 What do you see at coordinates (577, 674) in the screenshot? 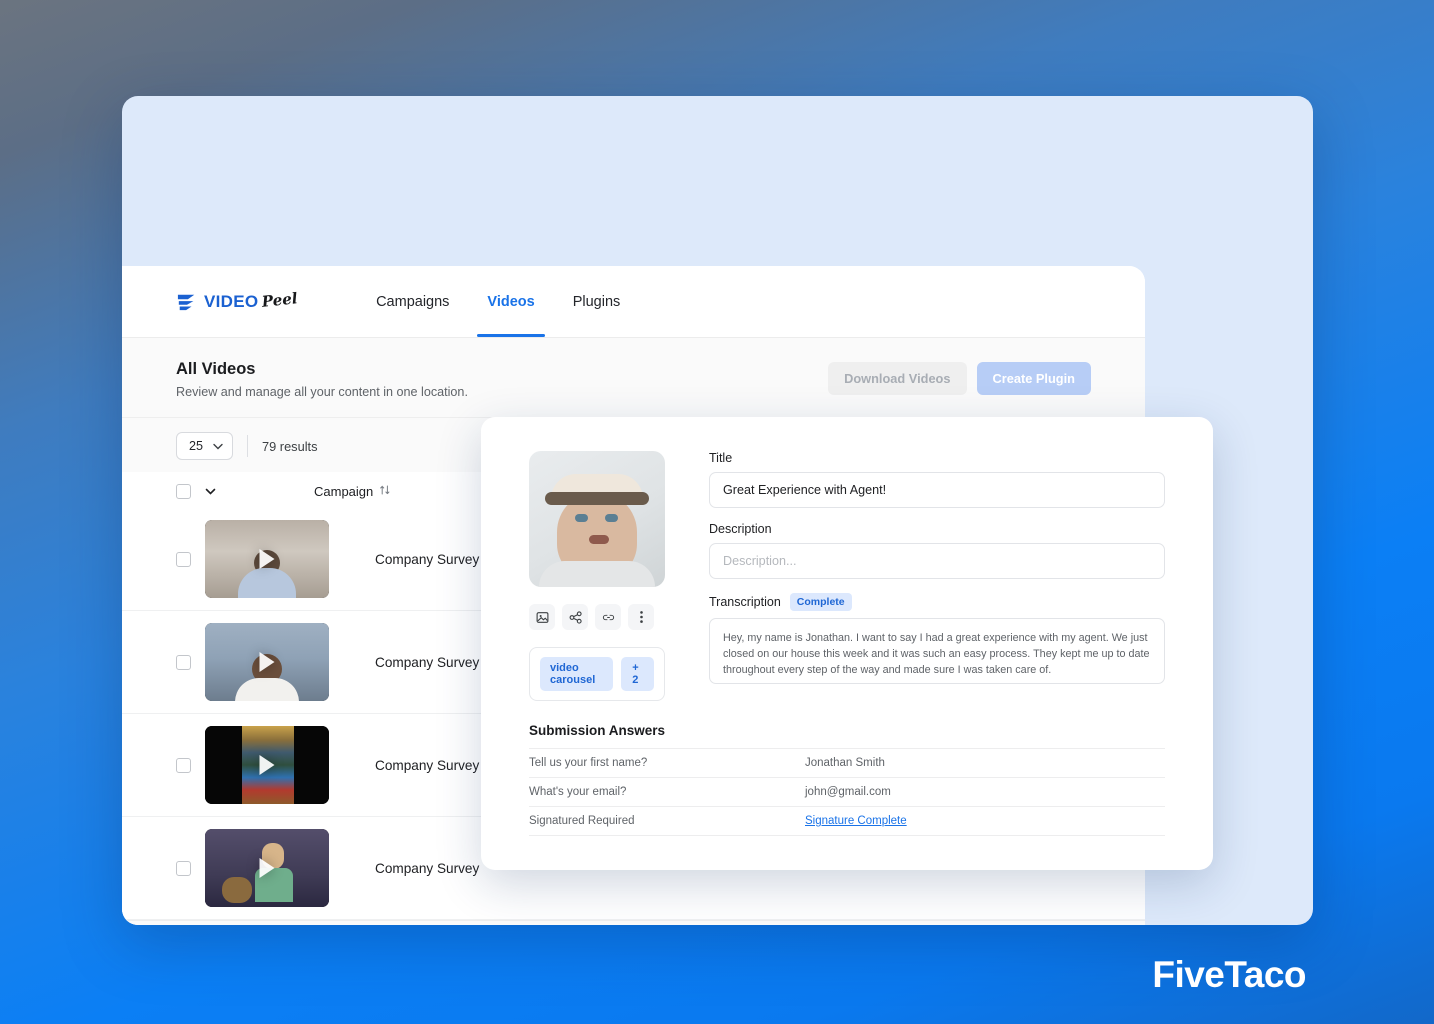
I see `tag-video-carousel: video carousel` at bounding box center [577, 674].